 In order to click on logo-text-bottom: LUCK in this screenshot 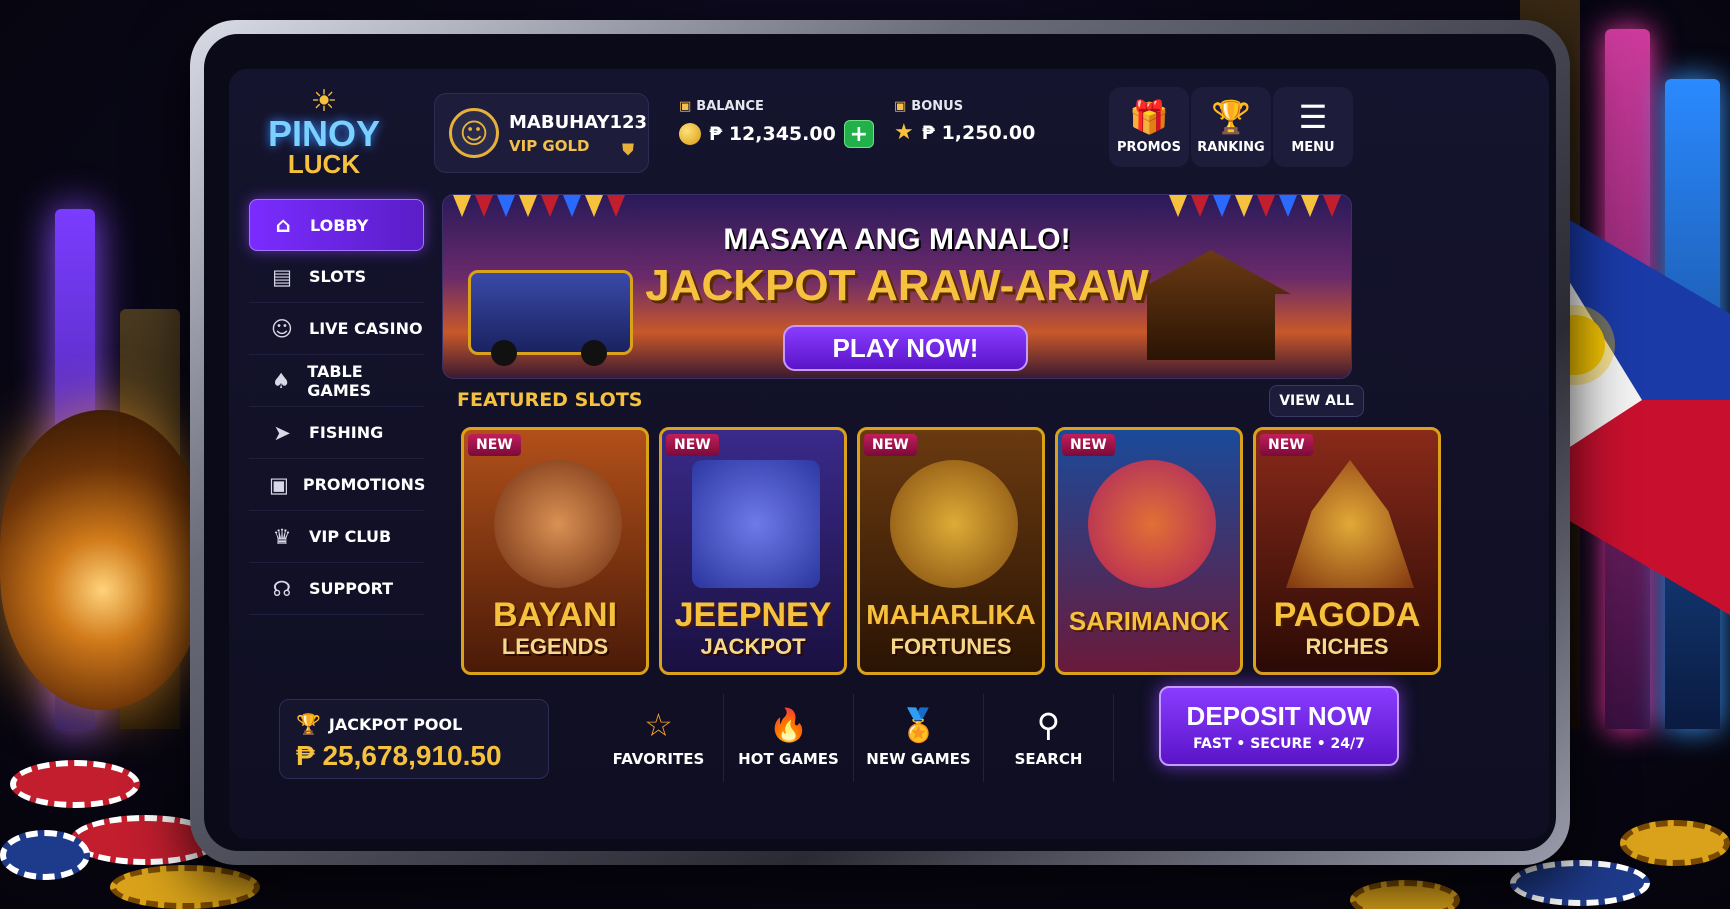, I will do `click(324, 164)`.